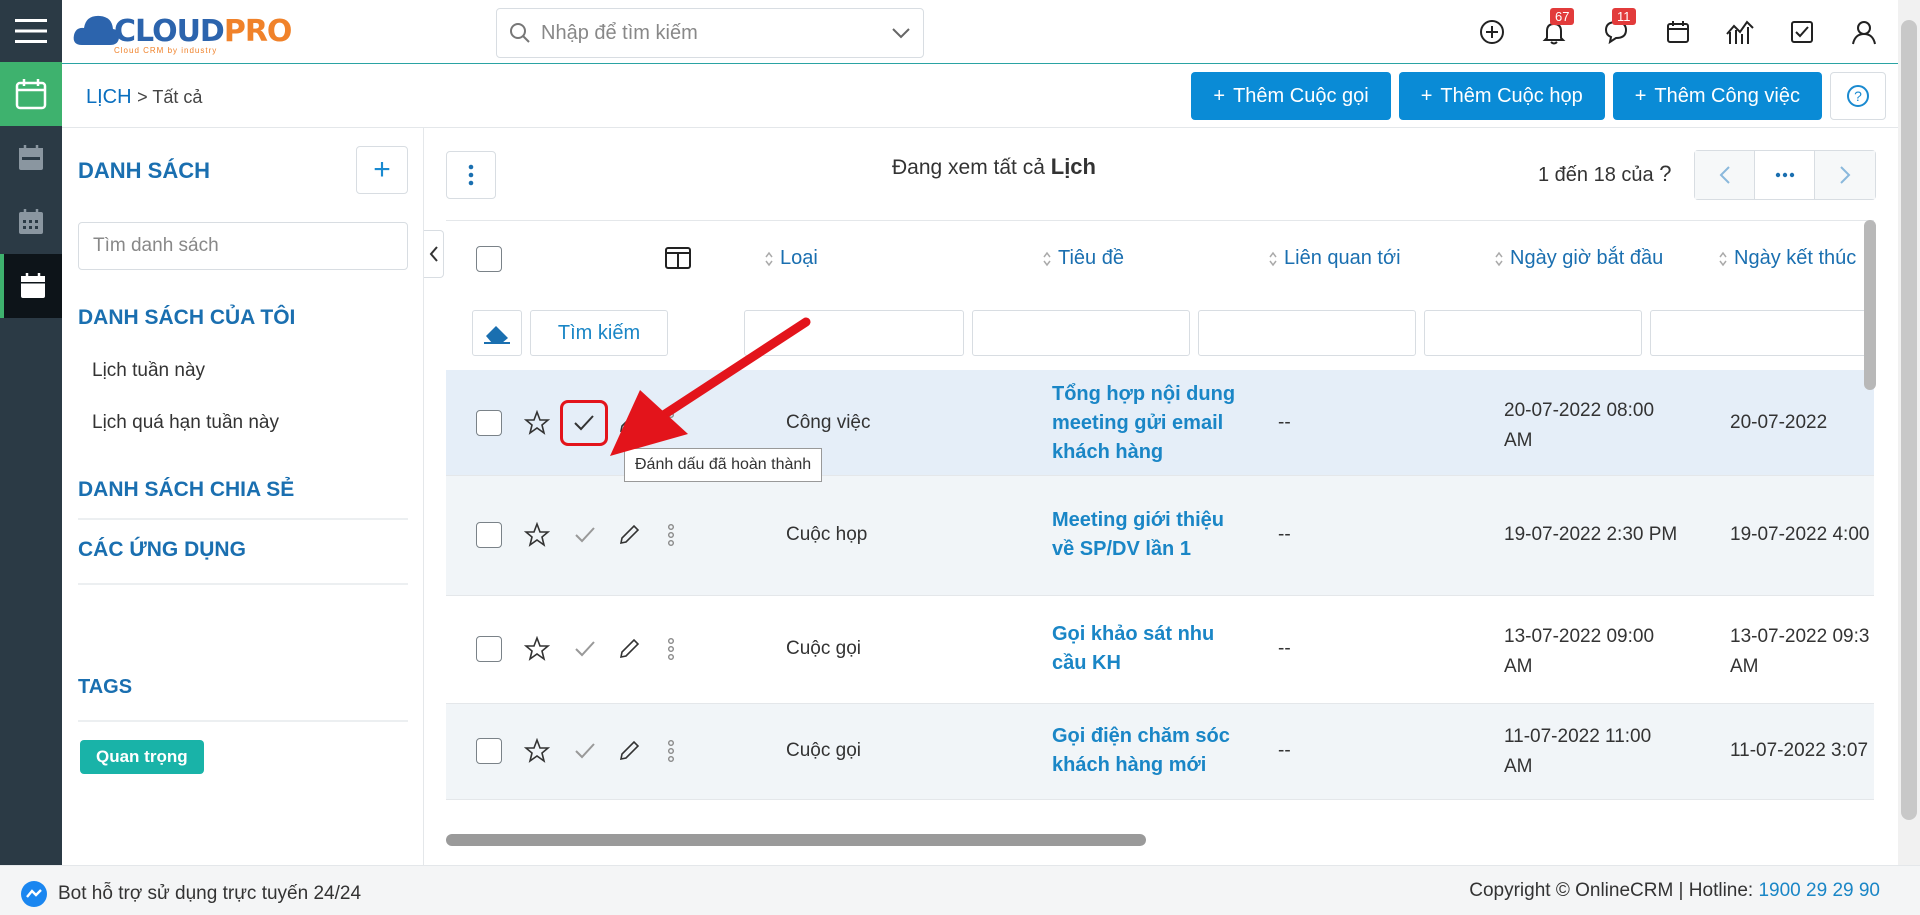 This screenshot has width=1920, height=915. I want to click on filter-related-input, so click(1307, 333).